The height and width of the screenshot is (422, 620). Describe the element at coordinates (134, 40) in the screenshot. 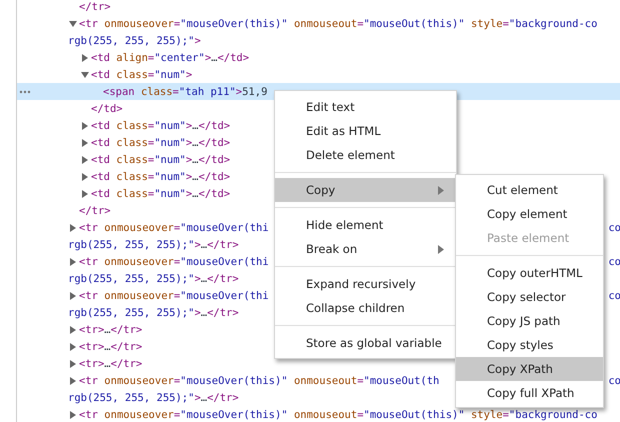

I see `code-line: rgb(255, 255, 255);">` at that location.